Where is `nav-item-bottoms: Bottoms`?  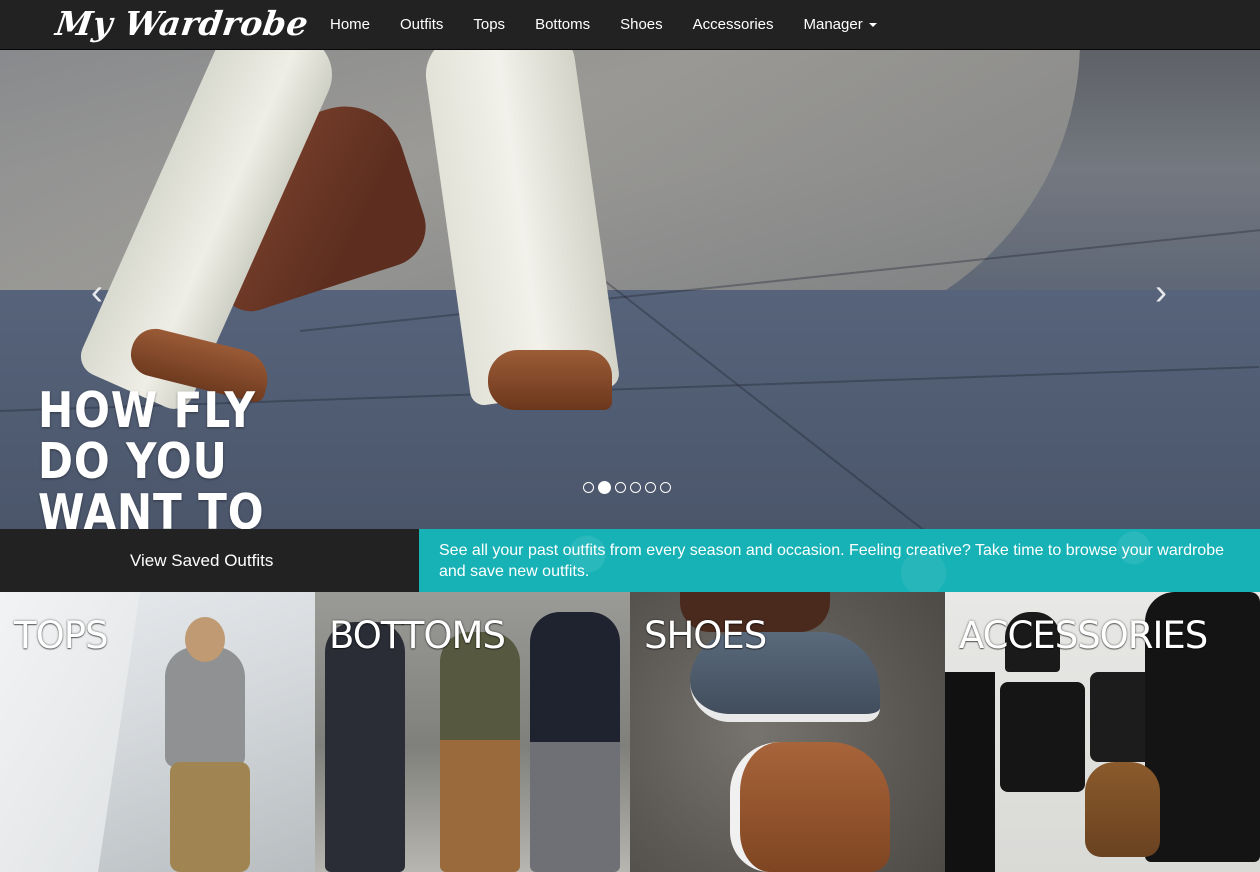 nav-item-bottoms: Bottoms is located at coordinates (562, 25).